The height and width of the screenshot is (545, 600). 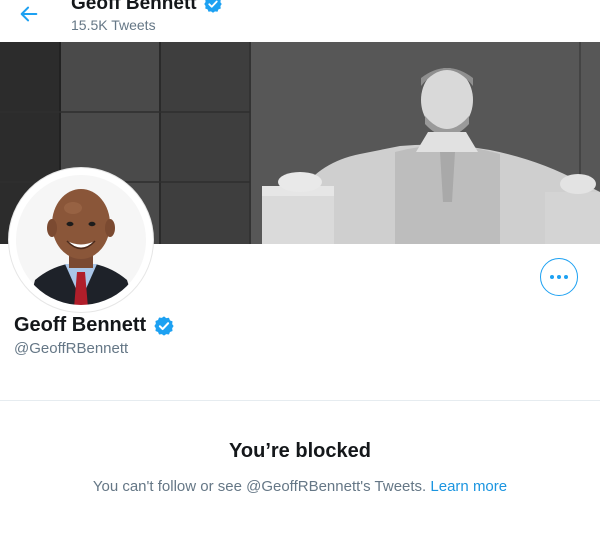 What do you see at coordinates (300, 21) in the screenshot?
I see `top-bar: Geoff Bennett 15.5K Tweets` at bounding box center [300, 21].